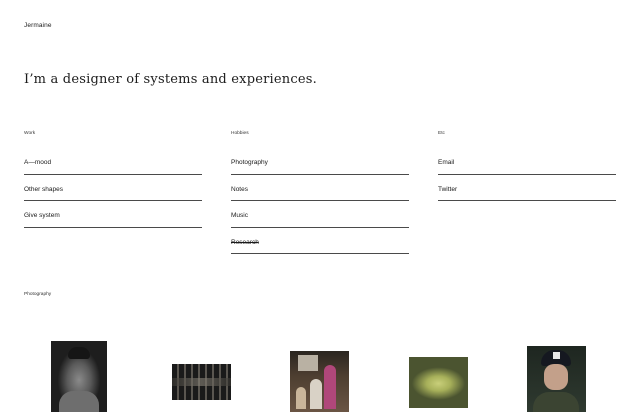 This screenshot has height=412, width=640. What do you see at coordinates (38, 25) in the screenshot?
I see `site-name: Jermaine` at bounding box center [38, 25].